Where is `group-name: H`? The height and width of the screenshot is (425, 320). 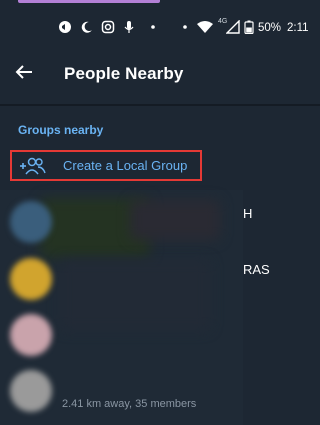
group-name: H is located at coordinates (248, 213).